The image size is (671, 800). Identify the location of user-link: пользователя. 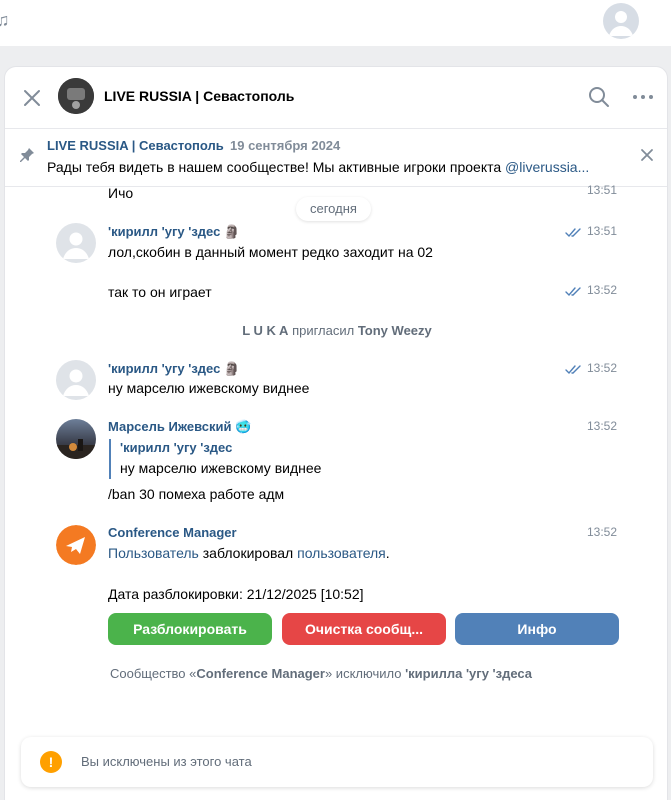
(341, 553).